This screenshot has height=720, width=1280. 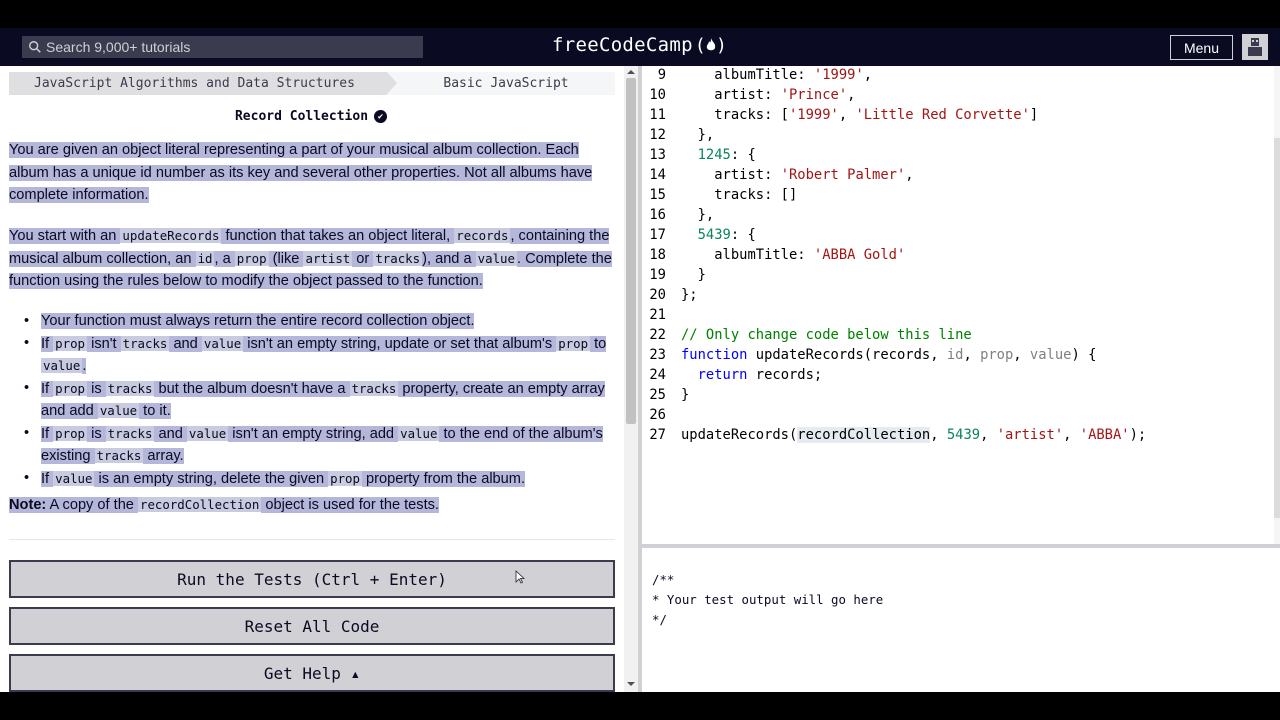 I want to click on code-text: artist: 'Prince',, so click(x=768, y=95).